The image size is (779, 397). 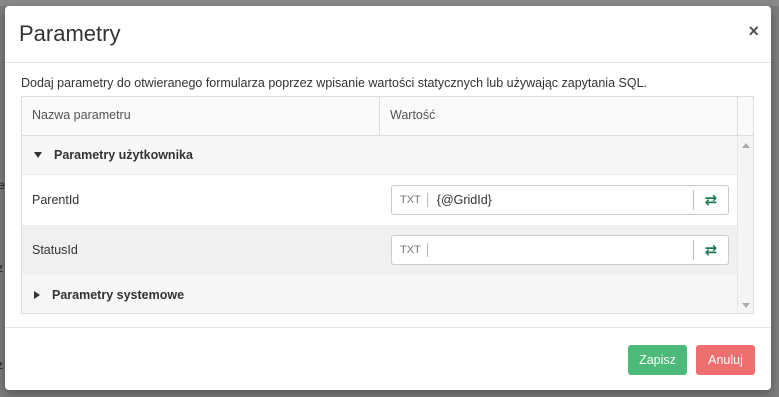 I want to click on param-value-field: TXT {@GridId} ⇄, so click(x=560, y=200).